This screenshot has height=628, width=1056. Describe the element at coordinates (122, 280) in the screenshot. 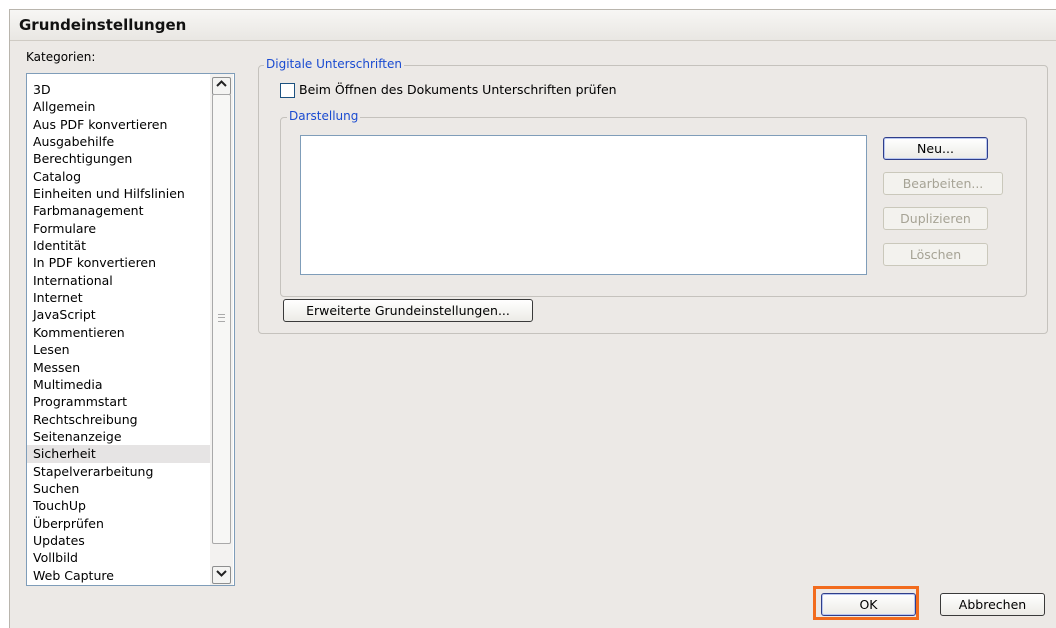

I see `list-item: International` at that location.